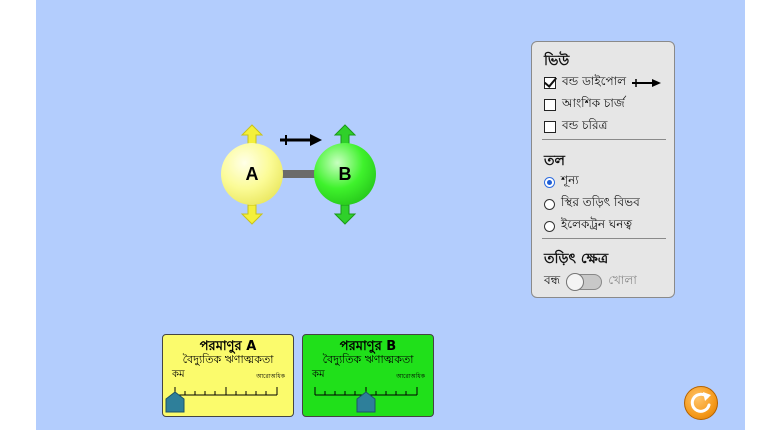 The height and width of the screenshot is (430, 780). I want to click on field-toggle-row: বন্ধ খোলা, so click(590, 282).